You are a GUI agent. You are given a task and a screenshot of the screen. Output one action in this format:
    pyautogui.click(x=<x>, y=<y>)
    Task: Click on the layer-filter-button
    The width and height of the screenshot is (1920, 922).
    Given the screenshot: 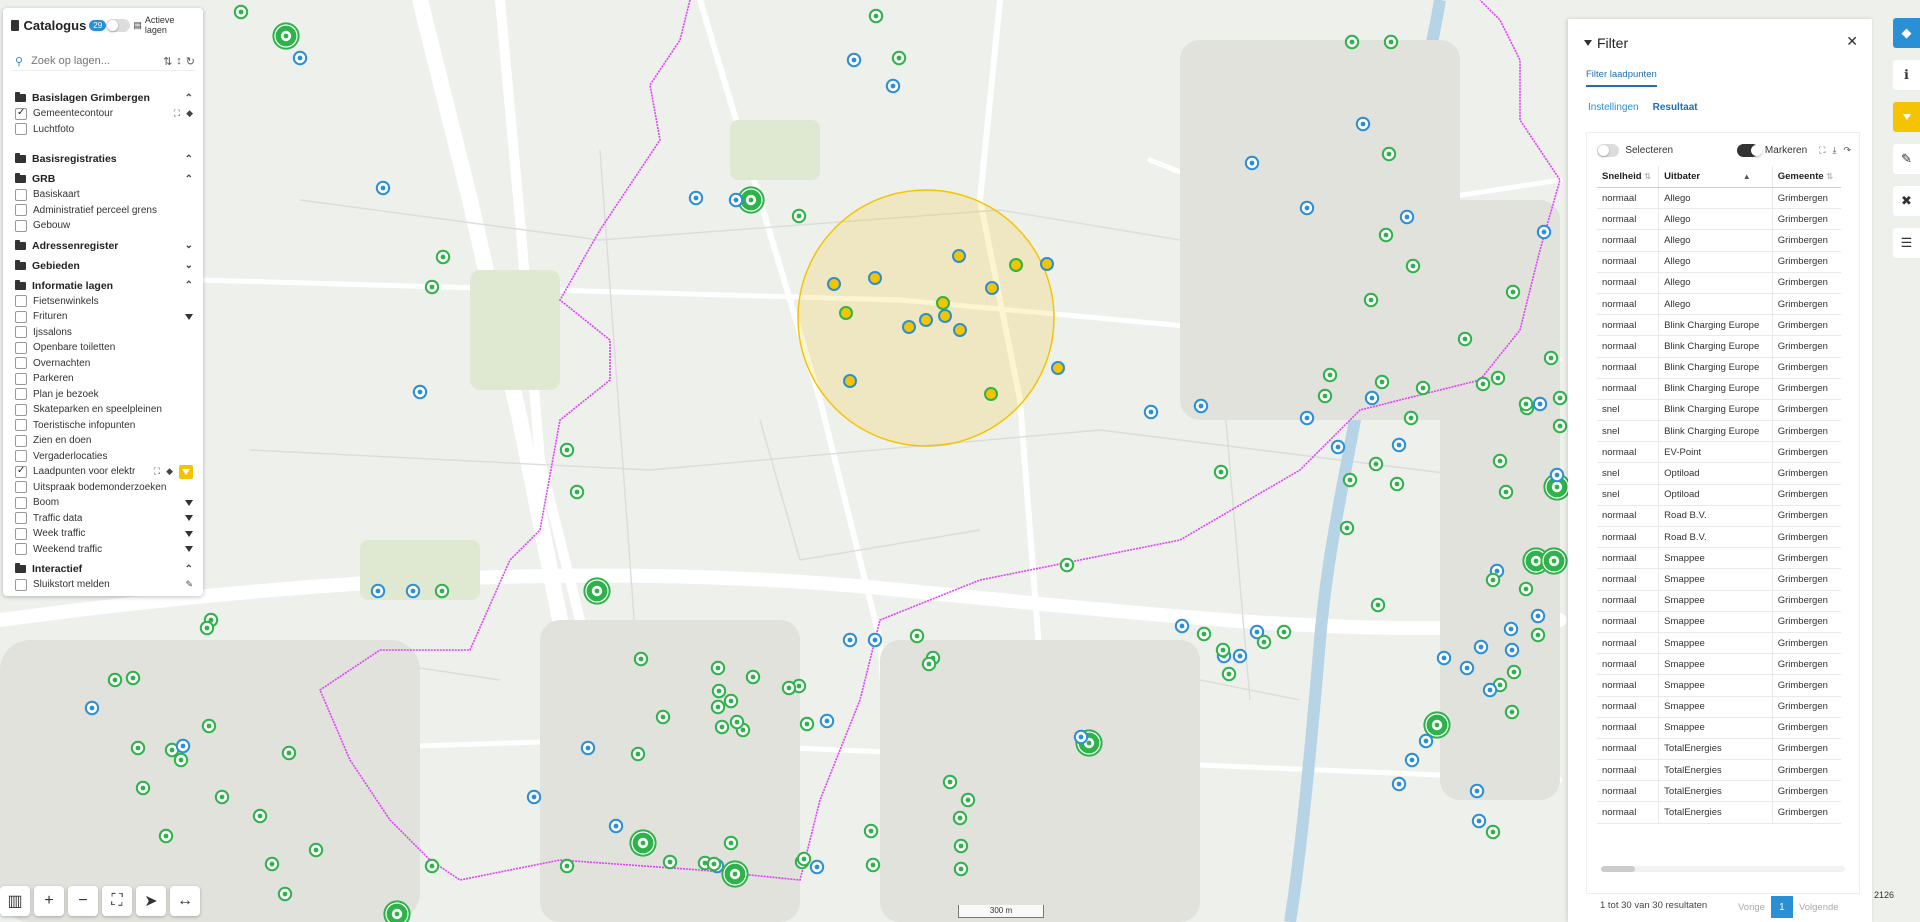 What is the action you would take?
    pyautogui.click(x=186, y=472)
    